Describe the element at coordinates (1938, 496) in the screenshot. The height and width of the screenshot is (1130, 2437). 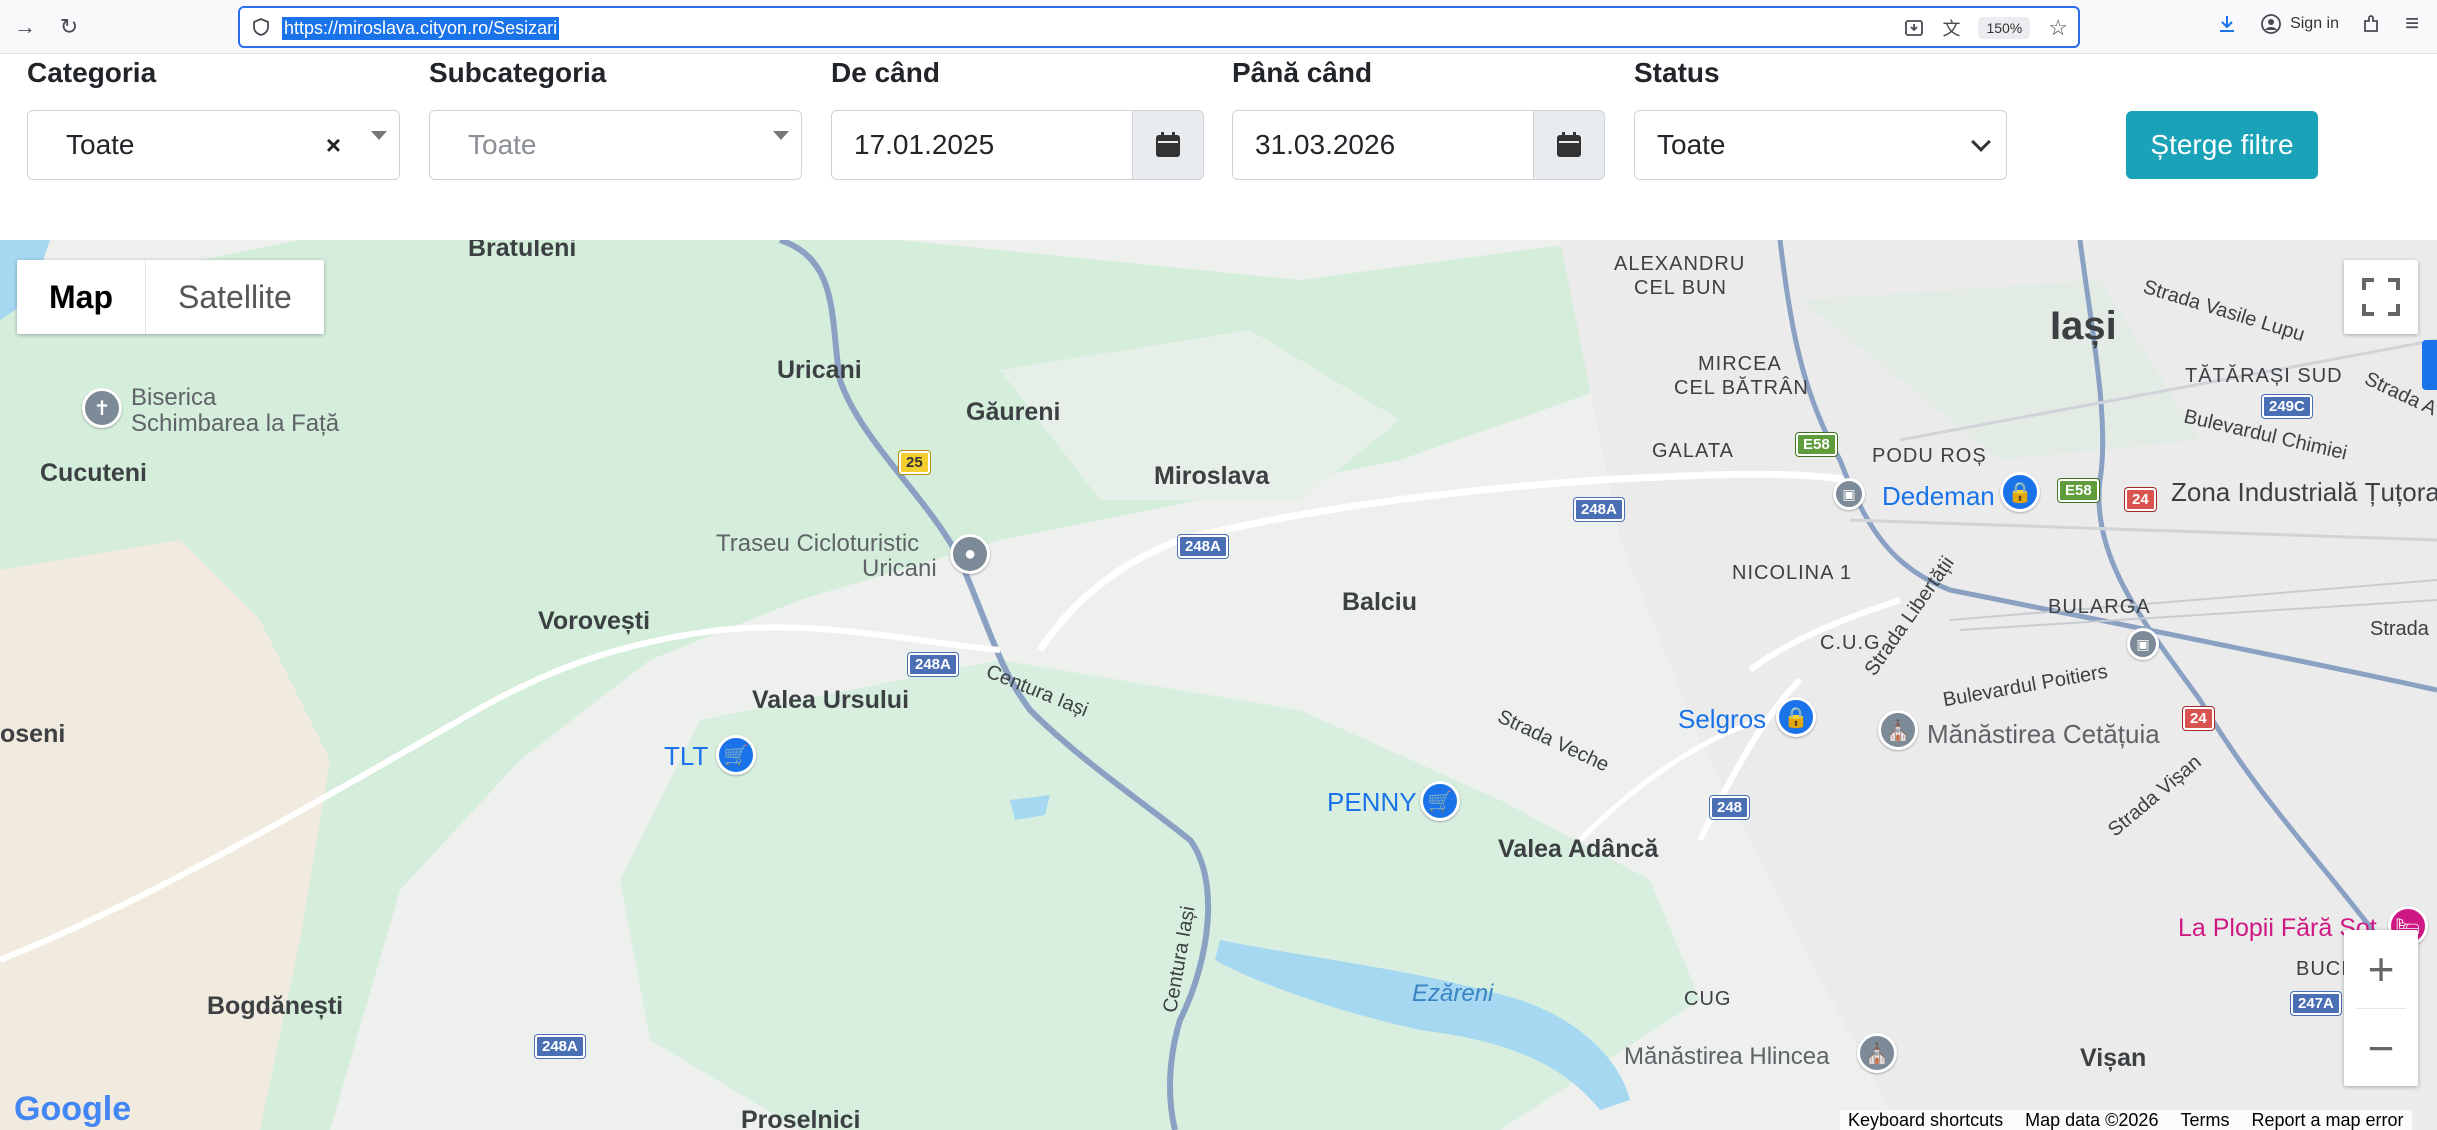
I see `place-label: Dedeman` at that location.